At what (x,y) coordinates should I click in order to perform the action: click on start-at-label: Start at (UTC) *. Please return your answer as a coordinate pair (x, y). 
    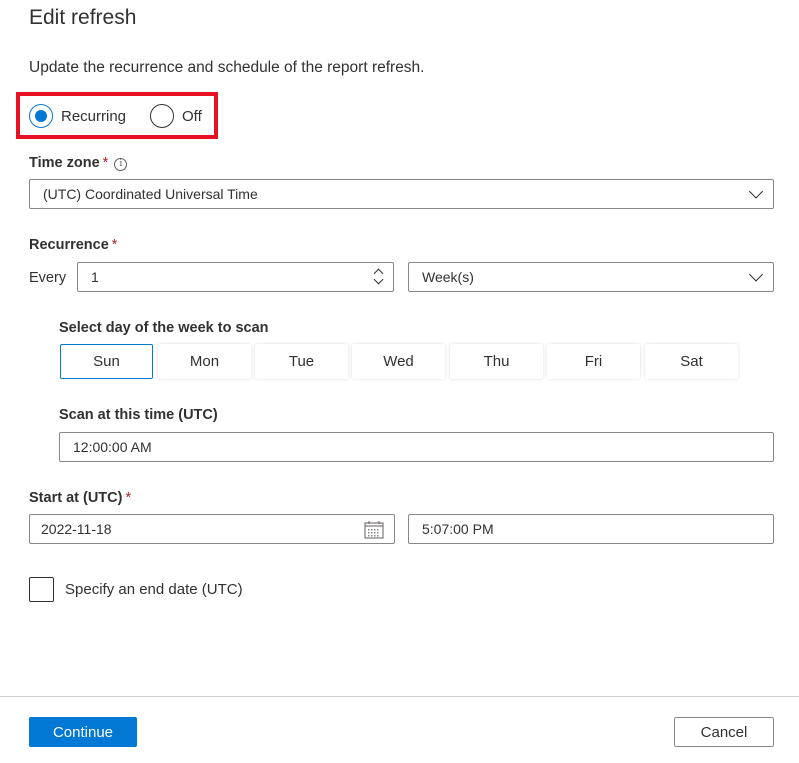
    Looking at the image, I should click on (80, 498).